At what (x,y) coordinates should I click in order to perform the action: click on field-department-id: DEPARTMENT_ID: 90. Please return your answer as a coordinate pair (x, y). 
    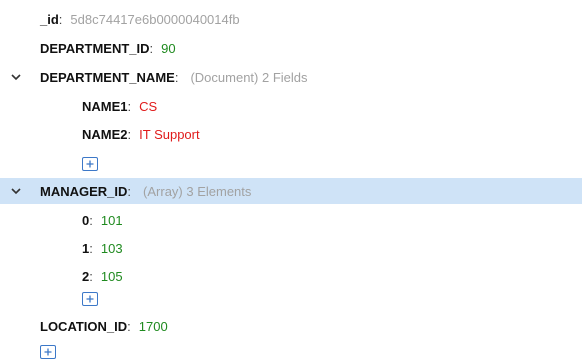
    Looking at the image, I should click on (108, 48).